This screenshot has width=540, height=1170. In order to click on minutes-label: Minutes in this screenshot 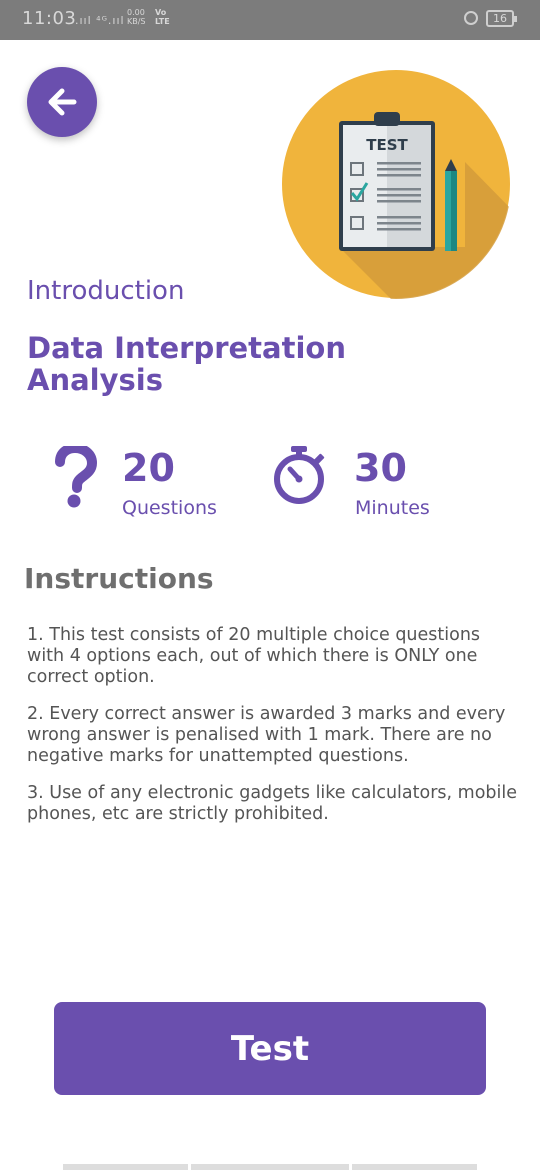, I will do `click(392, 508)`.